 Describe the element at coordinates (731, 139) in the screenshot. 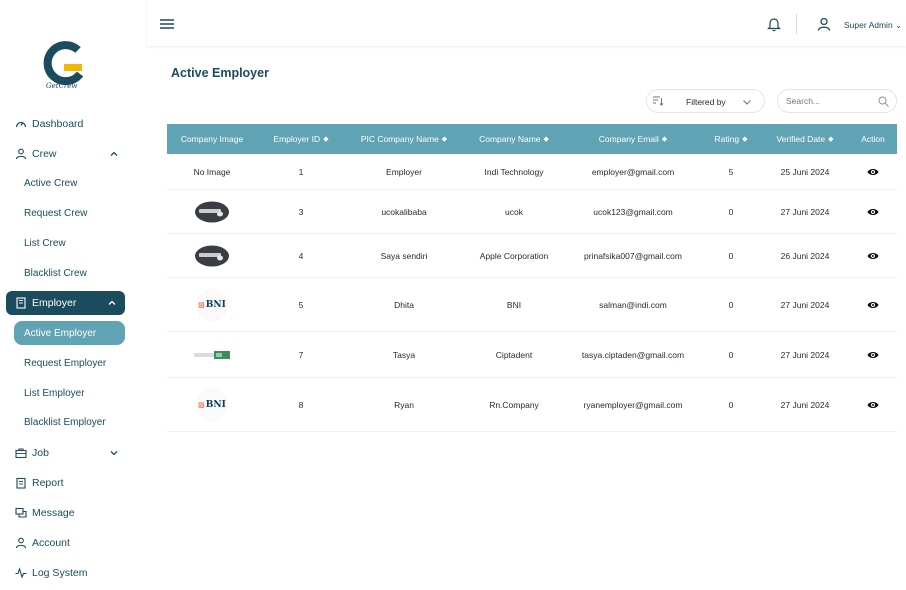

I see `column-header-rating: Rating ◆` at that location.